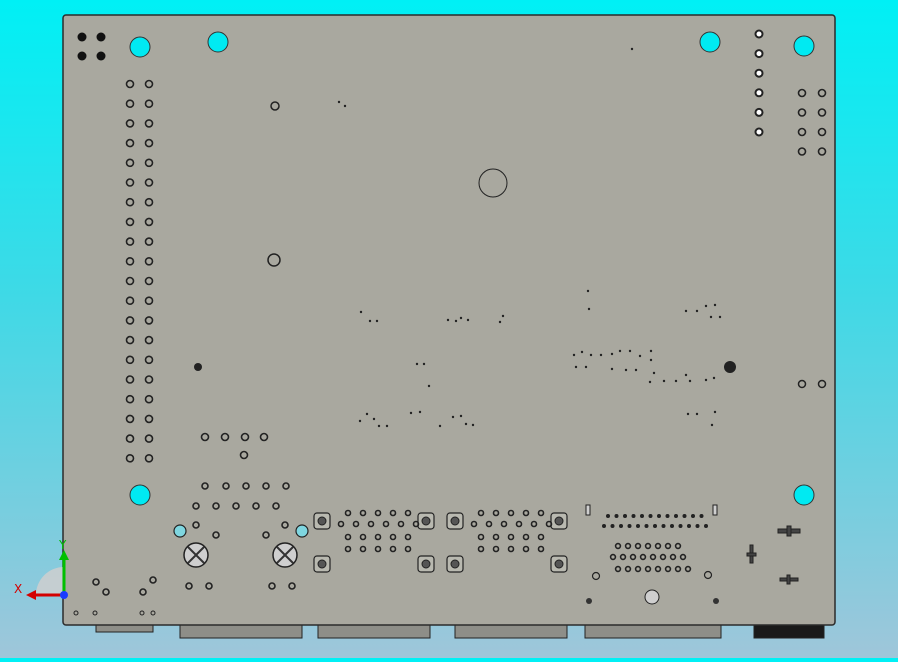  I want to click on black-dot-right, so click(730, 367).